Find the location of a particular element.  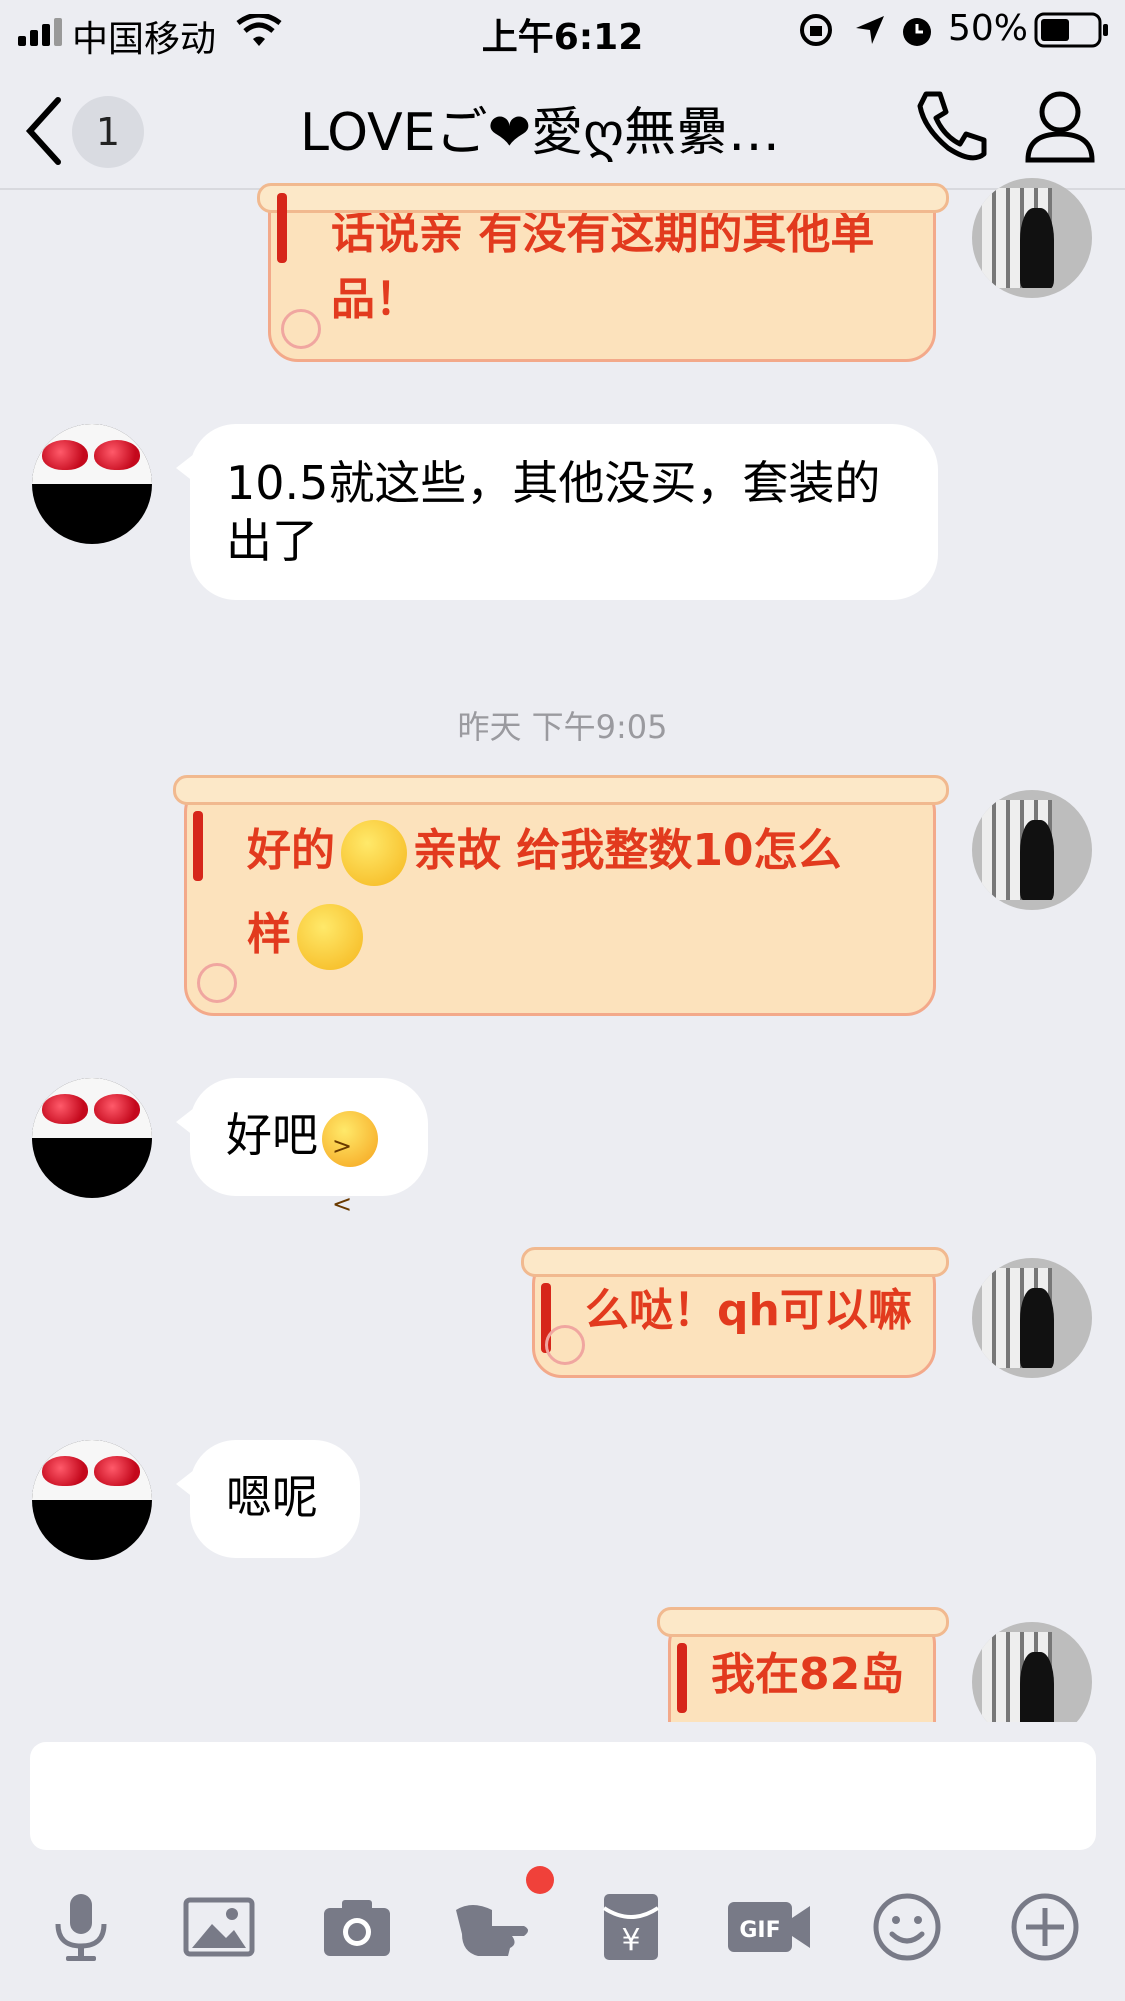

image-icon is located at coordinates (219, 1927).